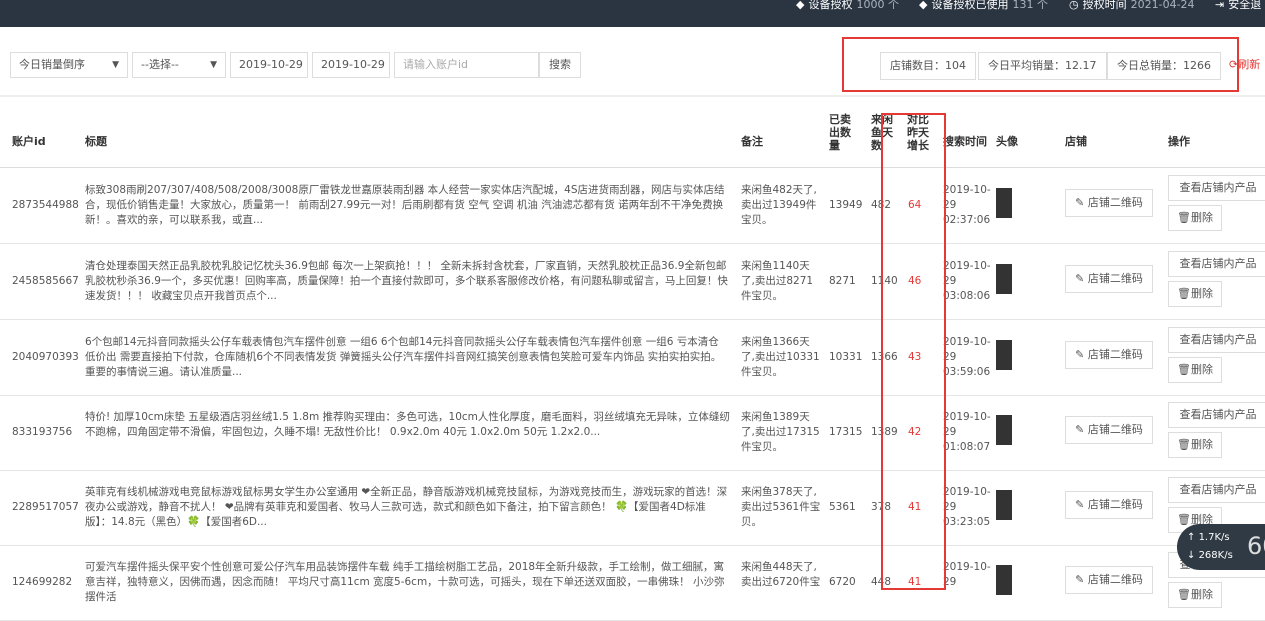 This screenshot has height=621, width=1265. I want to click on fish-days: 1389, so click(884, 432).